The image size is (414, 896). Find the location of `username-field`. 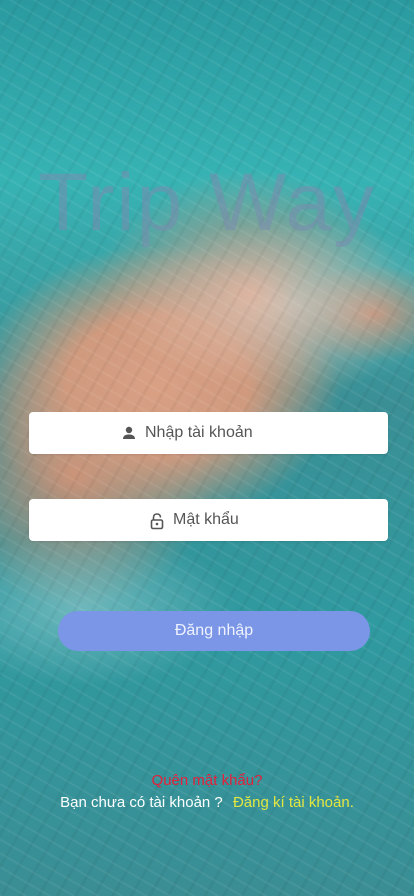

username-field is located at coordinates (208, 433).